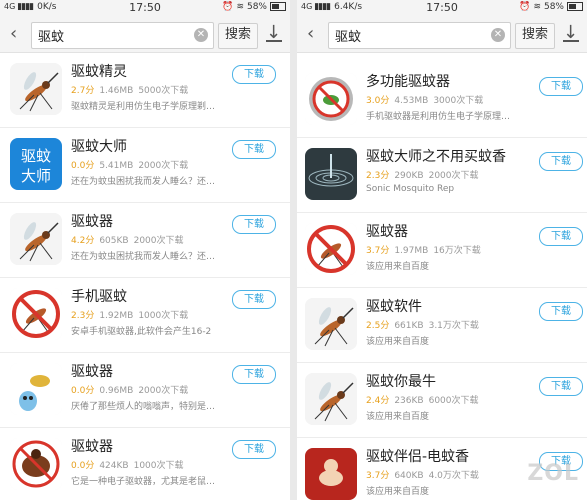 The height and width of the screenshot is (500, 587). What do you see at coordinates (158, 466) in the screenshot?
I see `app-download-count: 1000次下载` at bounding box center [158, 466].